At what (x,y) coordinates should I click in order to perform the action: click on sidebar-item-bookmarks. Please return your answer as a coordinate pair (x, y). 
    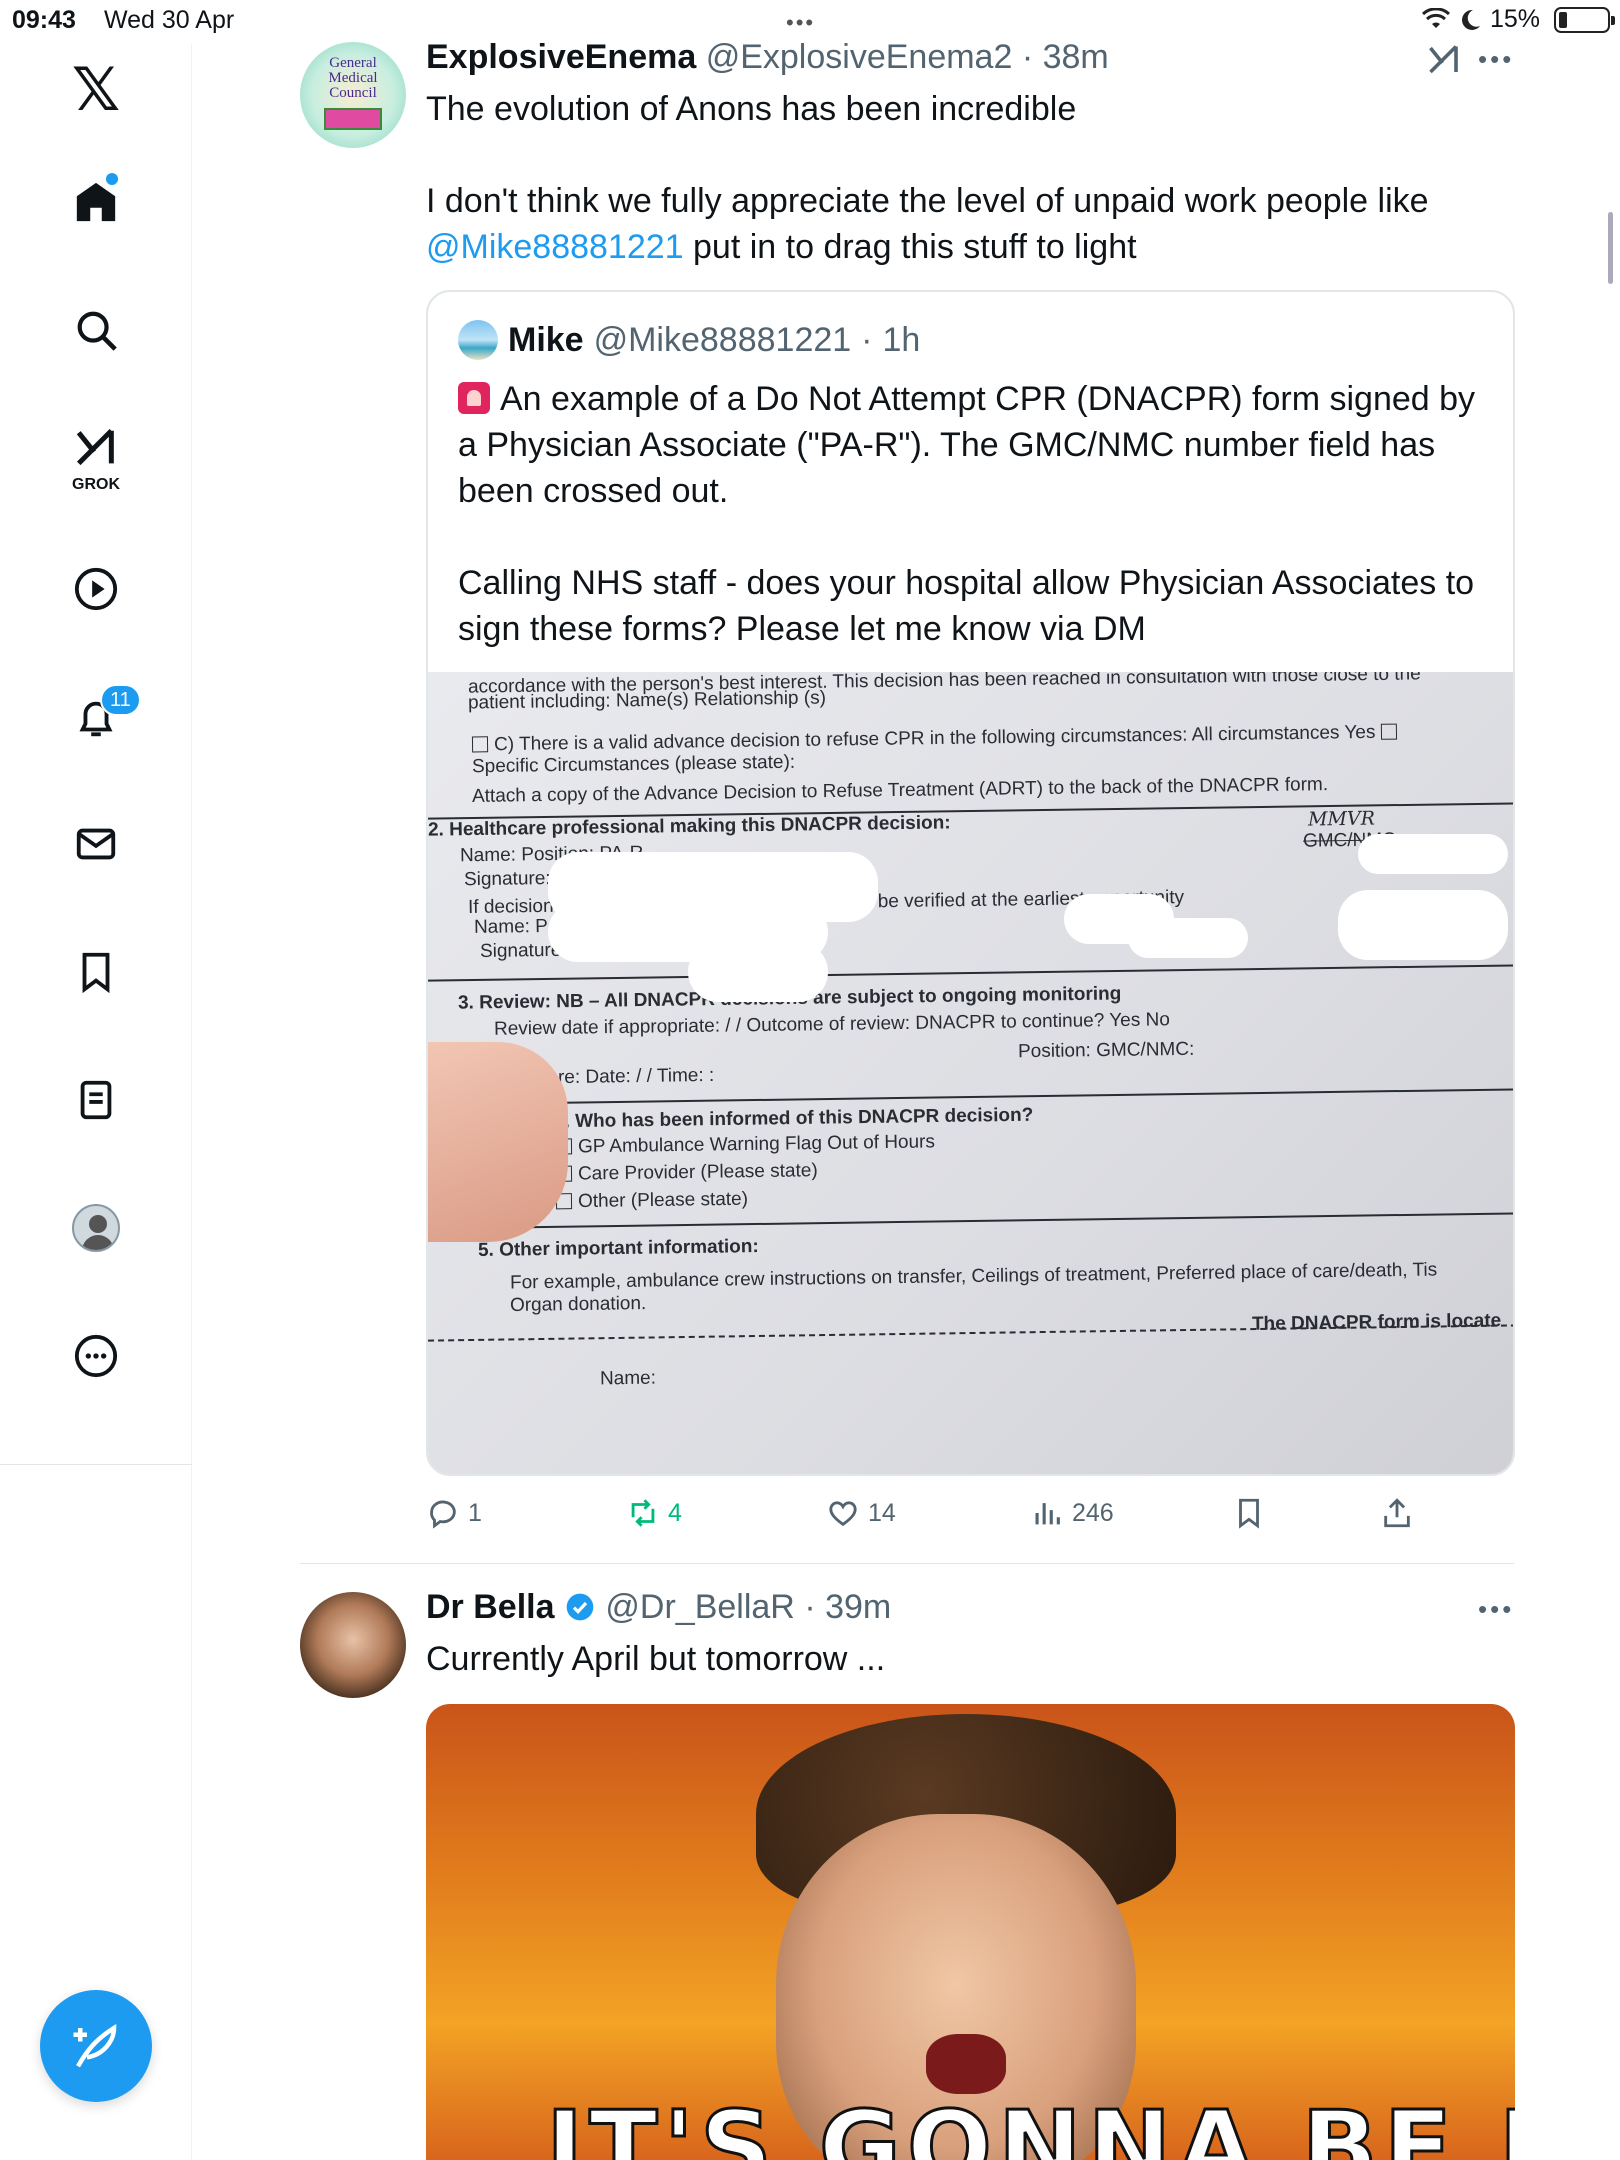
    Looking at the image, I should click on (96, 972).